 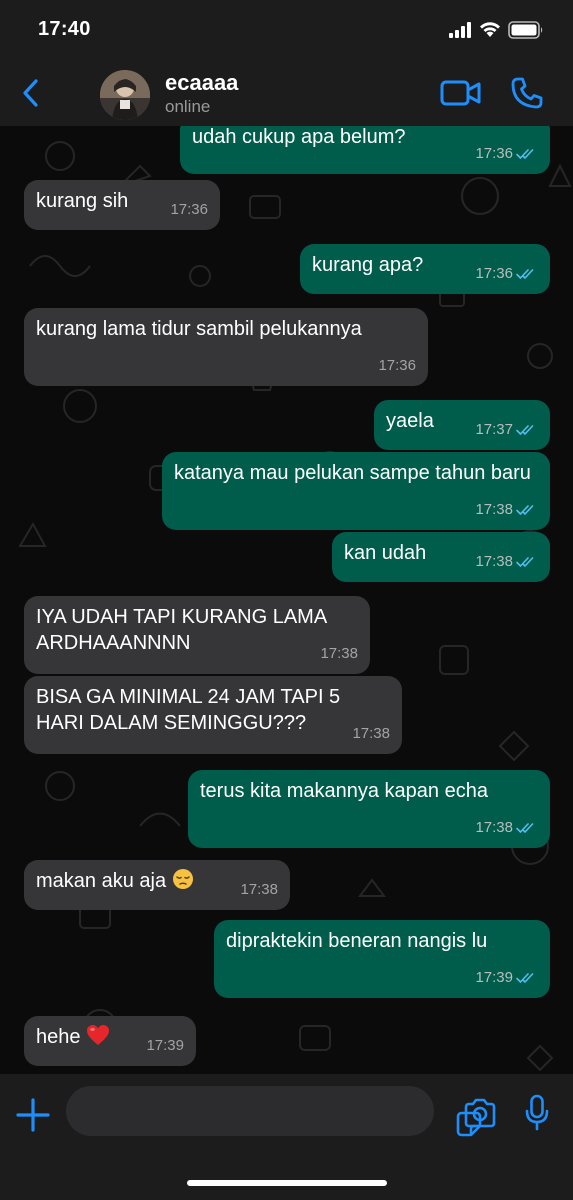 What do you see at coordinates (494, 429) in the screenshot?
I see `message-time: 17:37` at bounding box center [494, 429].